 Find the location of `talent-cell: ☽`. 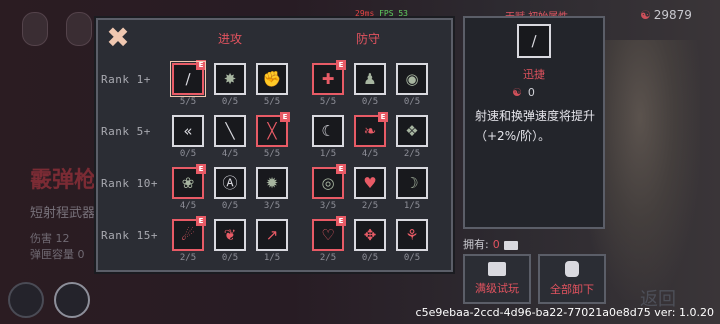

talent-cell: ☽ is located at coordinates (412, 183).